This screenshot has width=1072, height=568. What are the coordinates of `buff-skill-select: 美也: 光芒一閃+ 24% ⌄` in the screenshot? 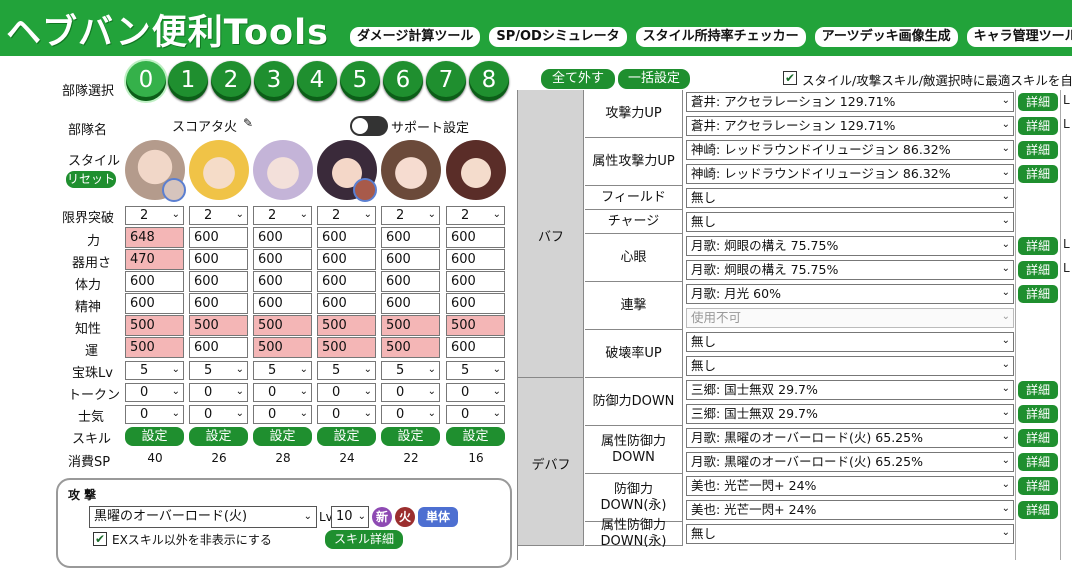 It's located at (850, 486).